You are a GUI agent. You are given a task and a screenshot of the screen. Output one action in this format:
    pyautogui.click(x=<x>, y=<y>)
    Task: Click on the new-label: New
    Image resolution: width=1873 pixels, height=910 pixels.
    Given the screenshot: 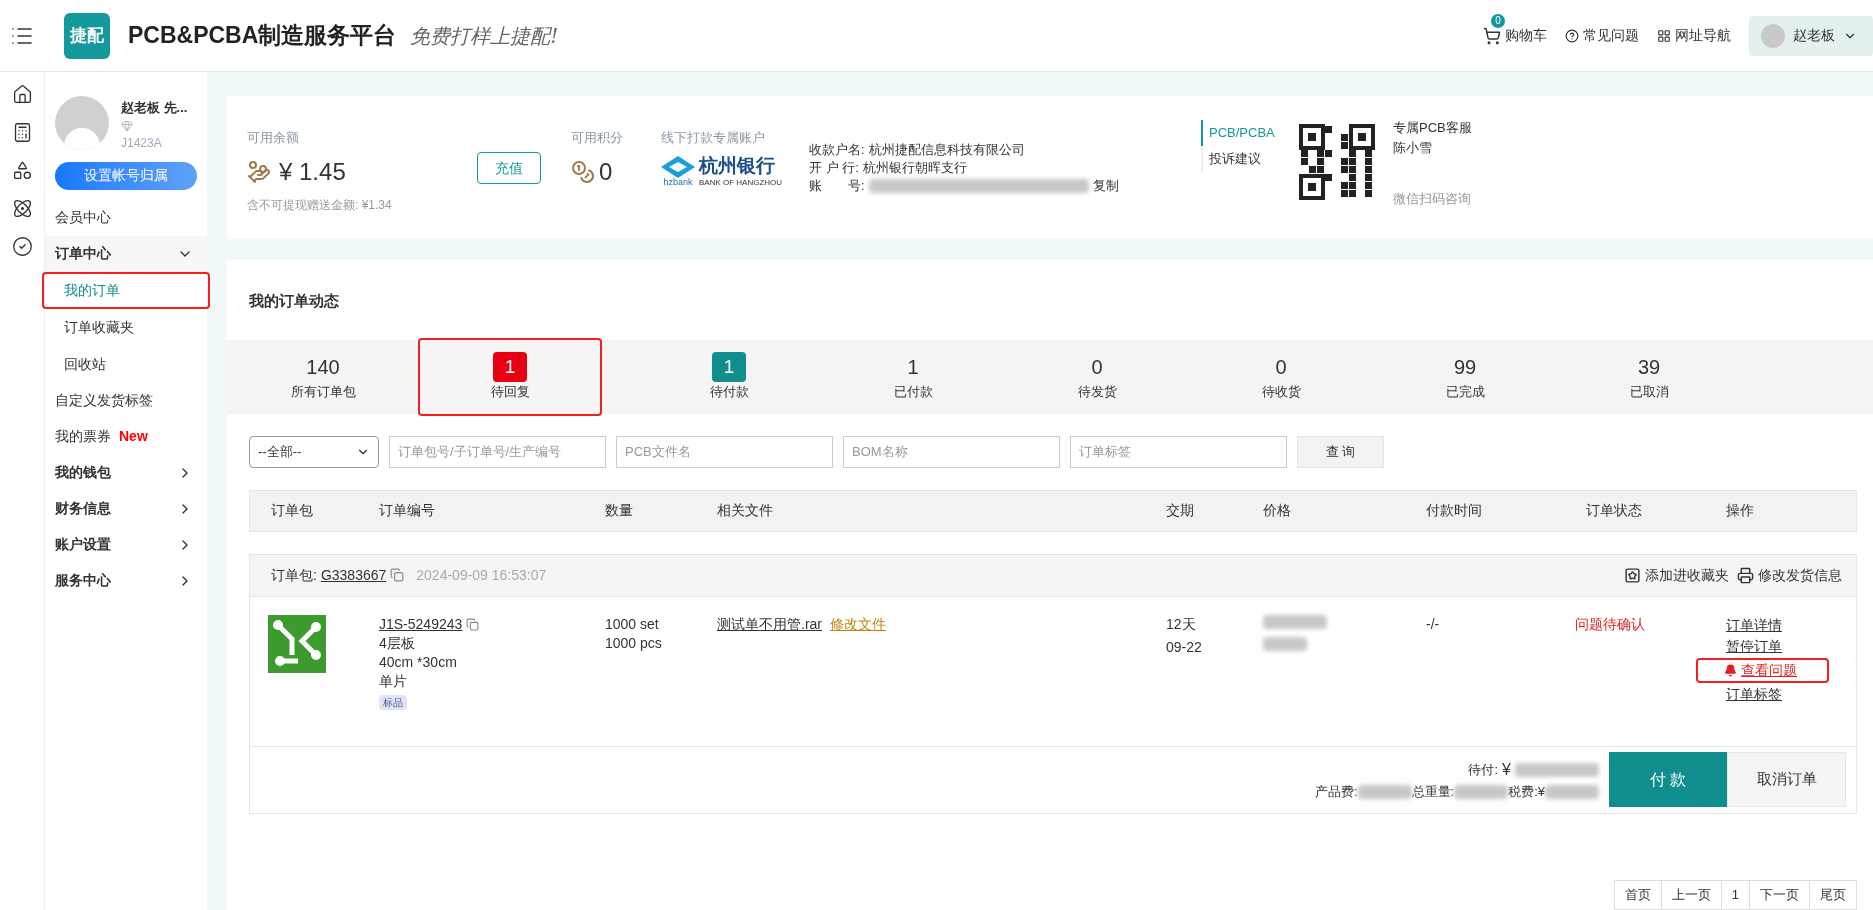 What is the action you would take?
    pyautogui.click(x=133, y=436)
    